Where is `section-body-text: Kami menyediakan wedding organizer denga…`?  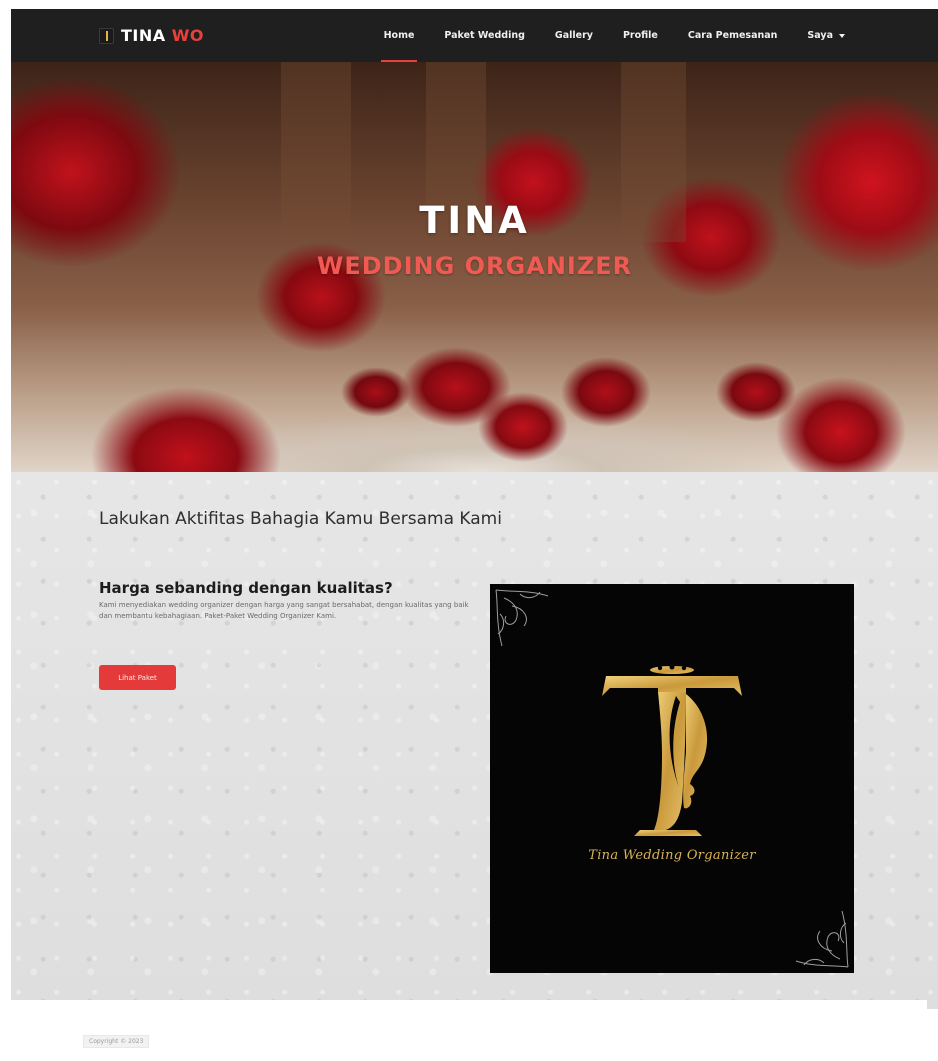
section-body-text: Kami menyediakan wedding organizer denga… is located at coordinates (284, 610).